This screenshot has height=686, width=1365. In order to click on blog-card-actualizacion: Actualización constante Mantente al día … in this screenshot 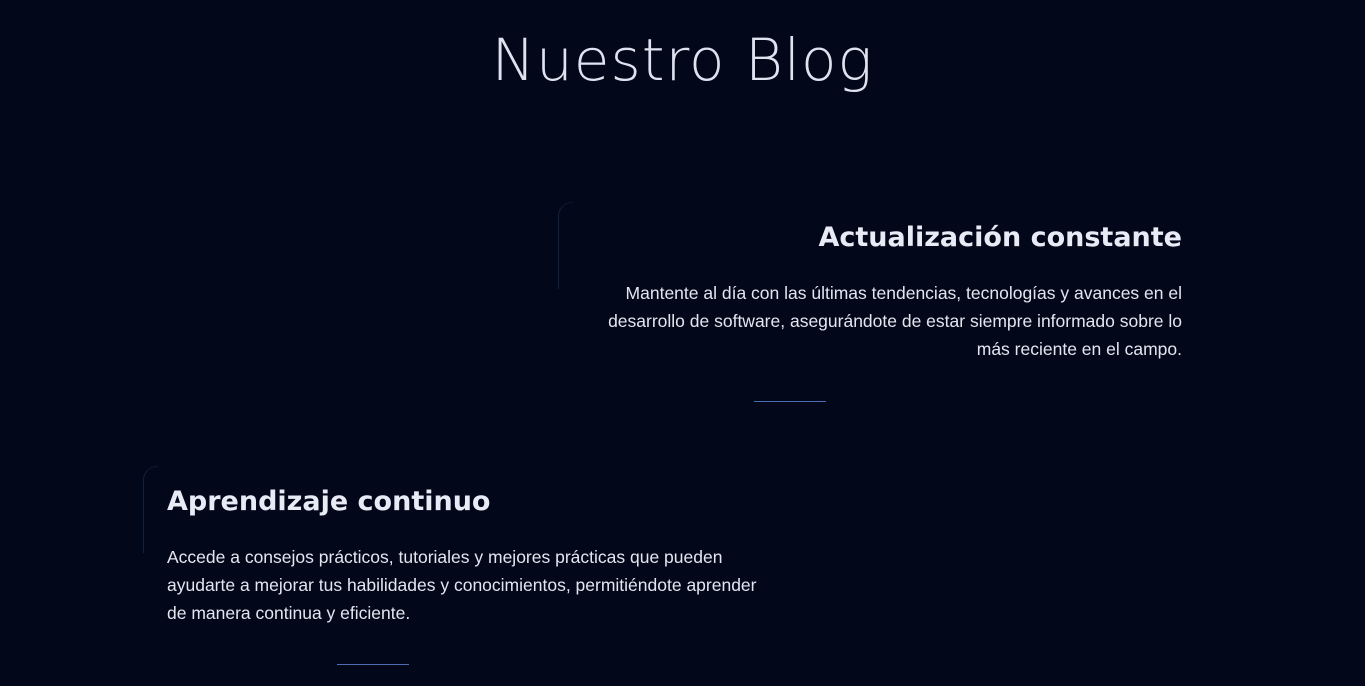, I will do `click(870, 307)`.